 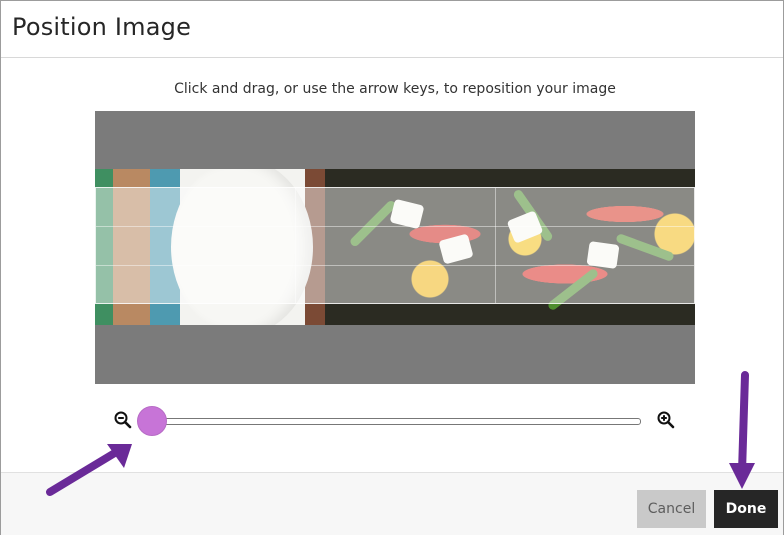 I want to click on zoom-in-icon, so click(x=666, y=420).